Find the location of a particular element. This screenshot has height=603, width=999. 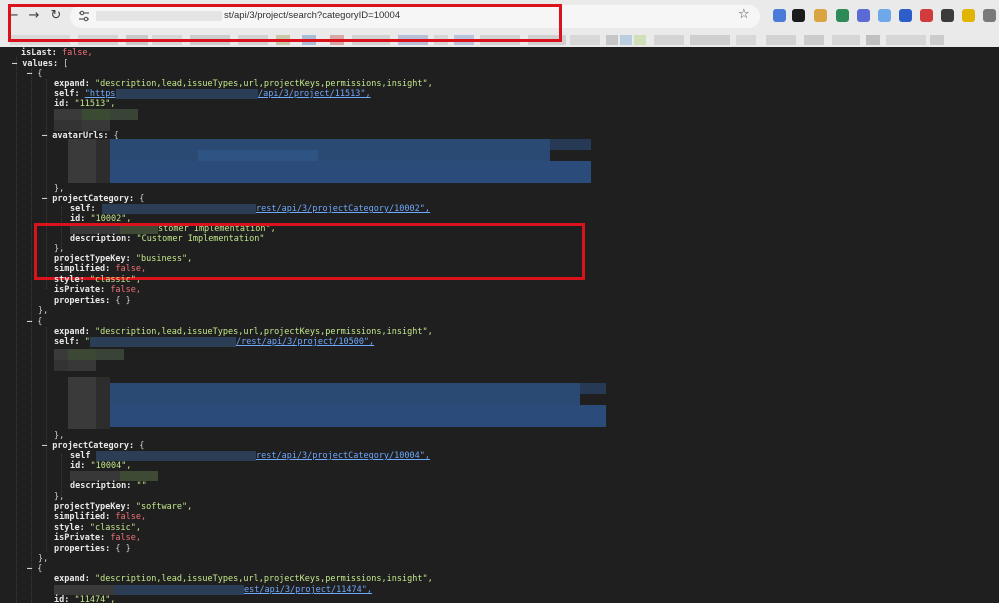

json-line-category-1: – projectCategory: { is located at coordinates (93, 199).